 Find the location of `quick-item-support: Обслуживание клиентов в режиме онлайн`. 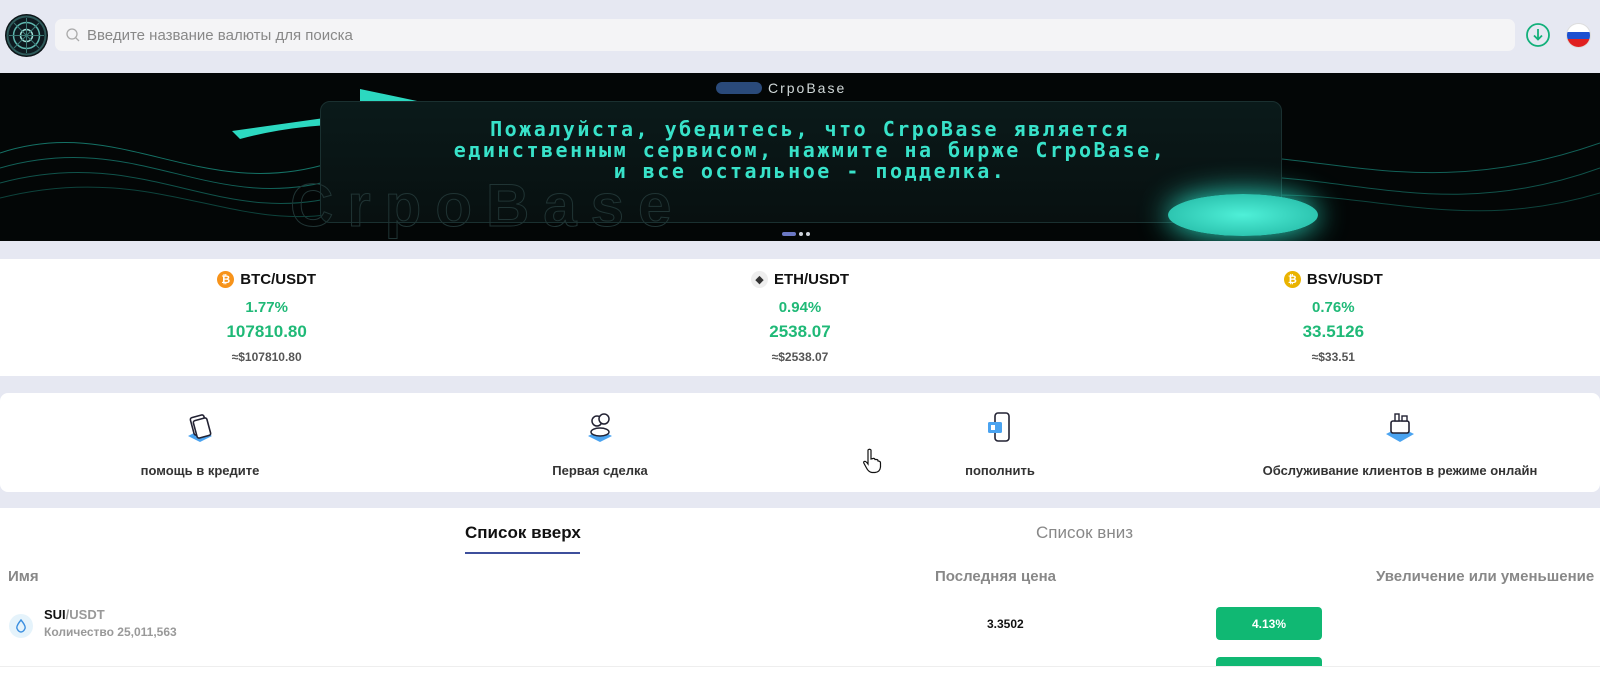

quick-item-support: Обслуживание клиентов в режиме онлайн is located at coordinates (1400, 442).